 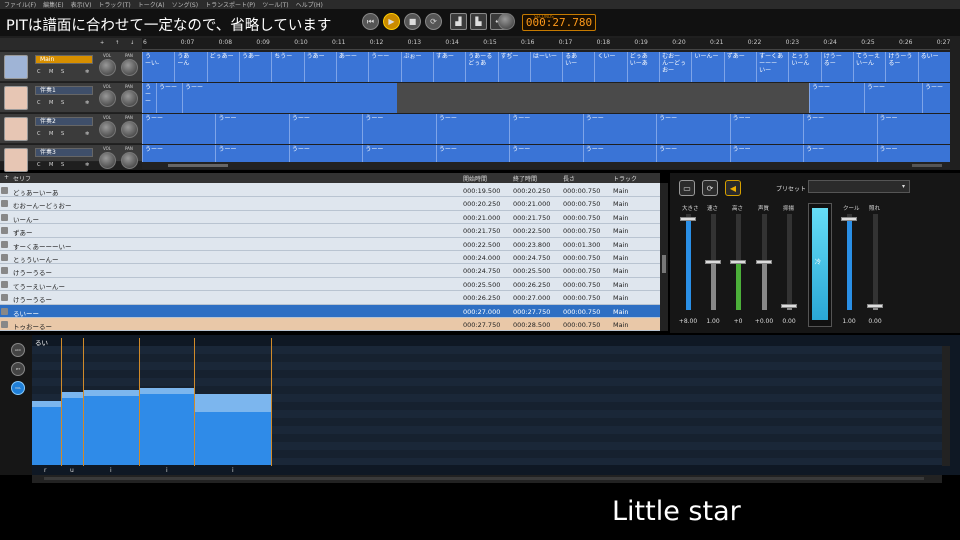 What do you see at coordinates (933, 67) in the screenshot?
I see `note-block: るいー` at bounding box center [933, 67].